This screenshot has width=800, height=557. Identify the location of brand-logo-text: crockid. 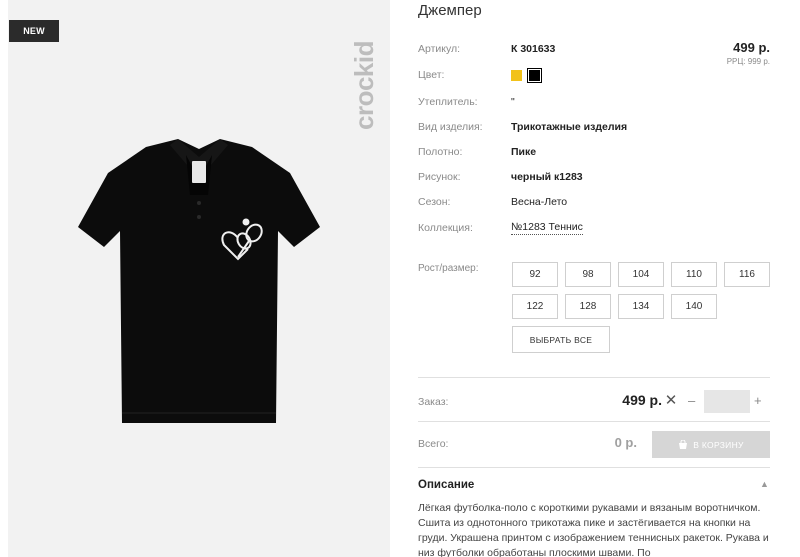
(363, 85).